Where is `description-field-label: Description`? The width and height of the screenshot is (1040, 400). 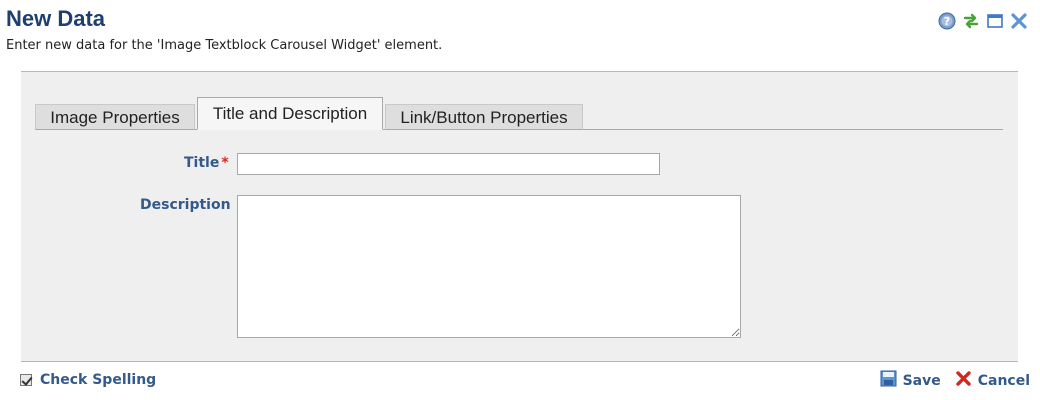
description-field-label: Description is located at coordinates (185, 205).